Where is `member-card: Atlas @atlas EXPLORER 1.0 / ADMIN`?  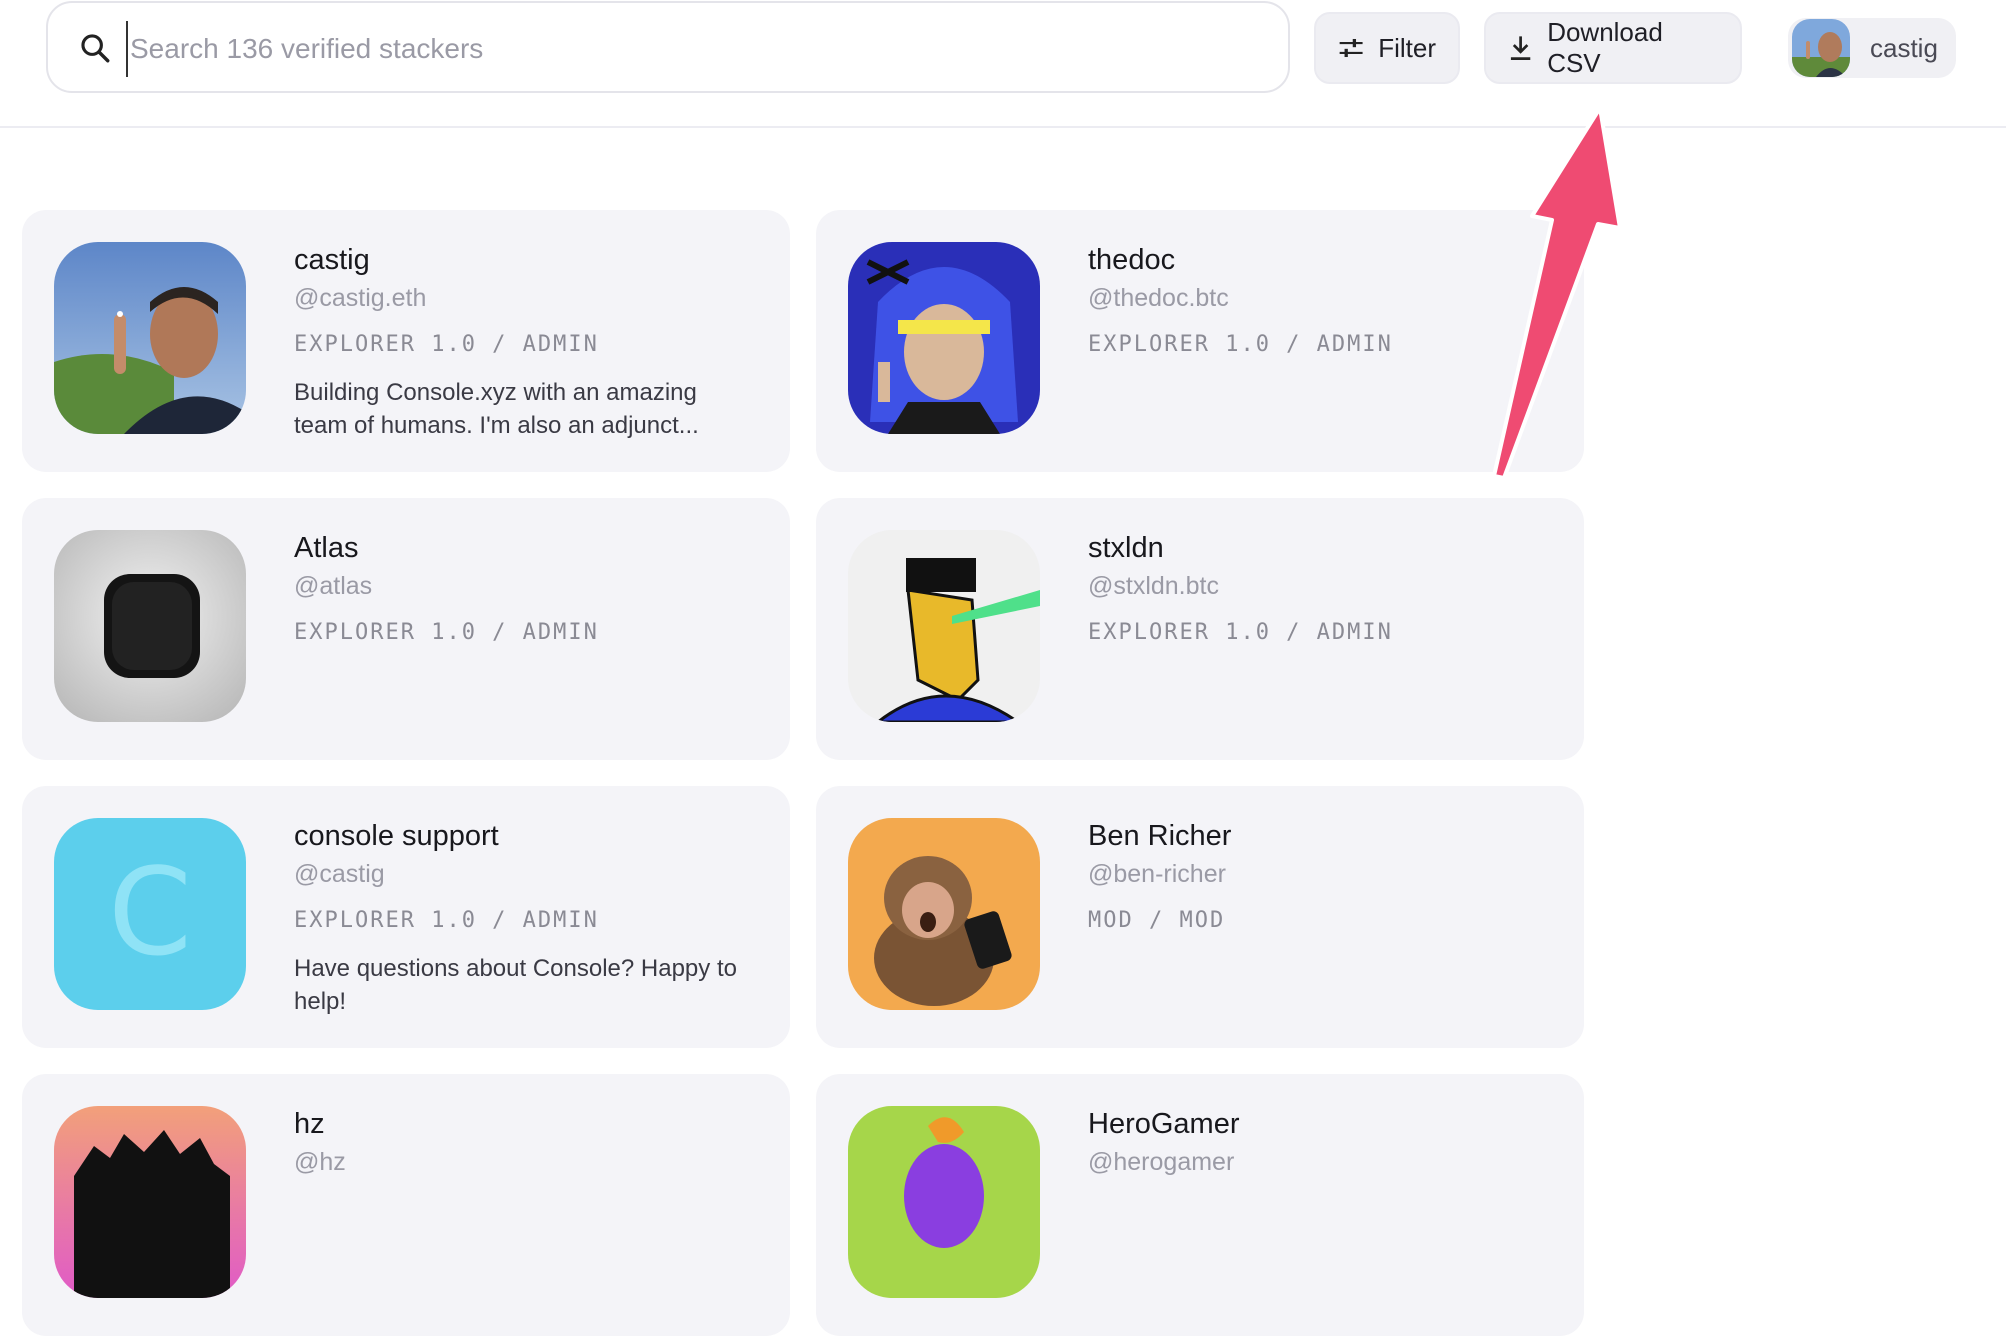
member-card: Atlas @atlas EXPLORER 1.0 / ADMIN is located at coordinates (406, 629).